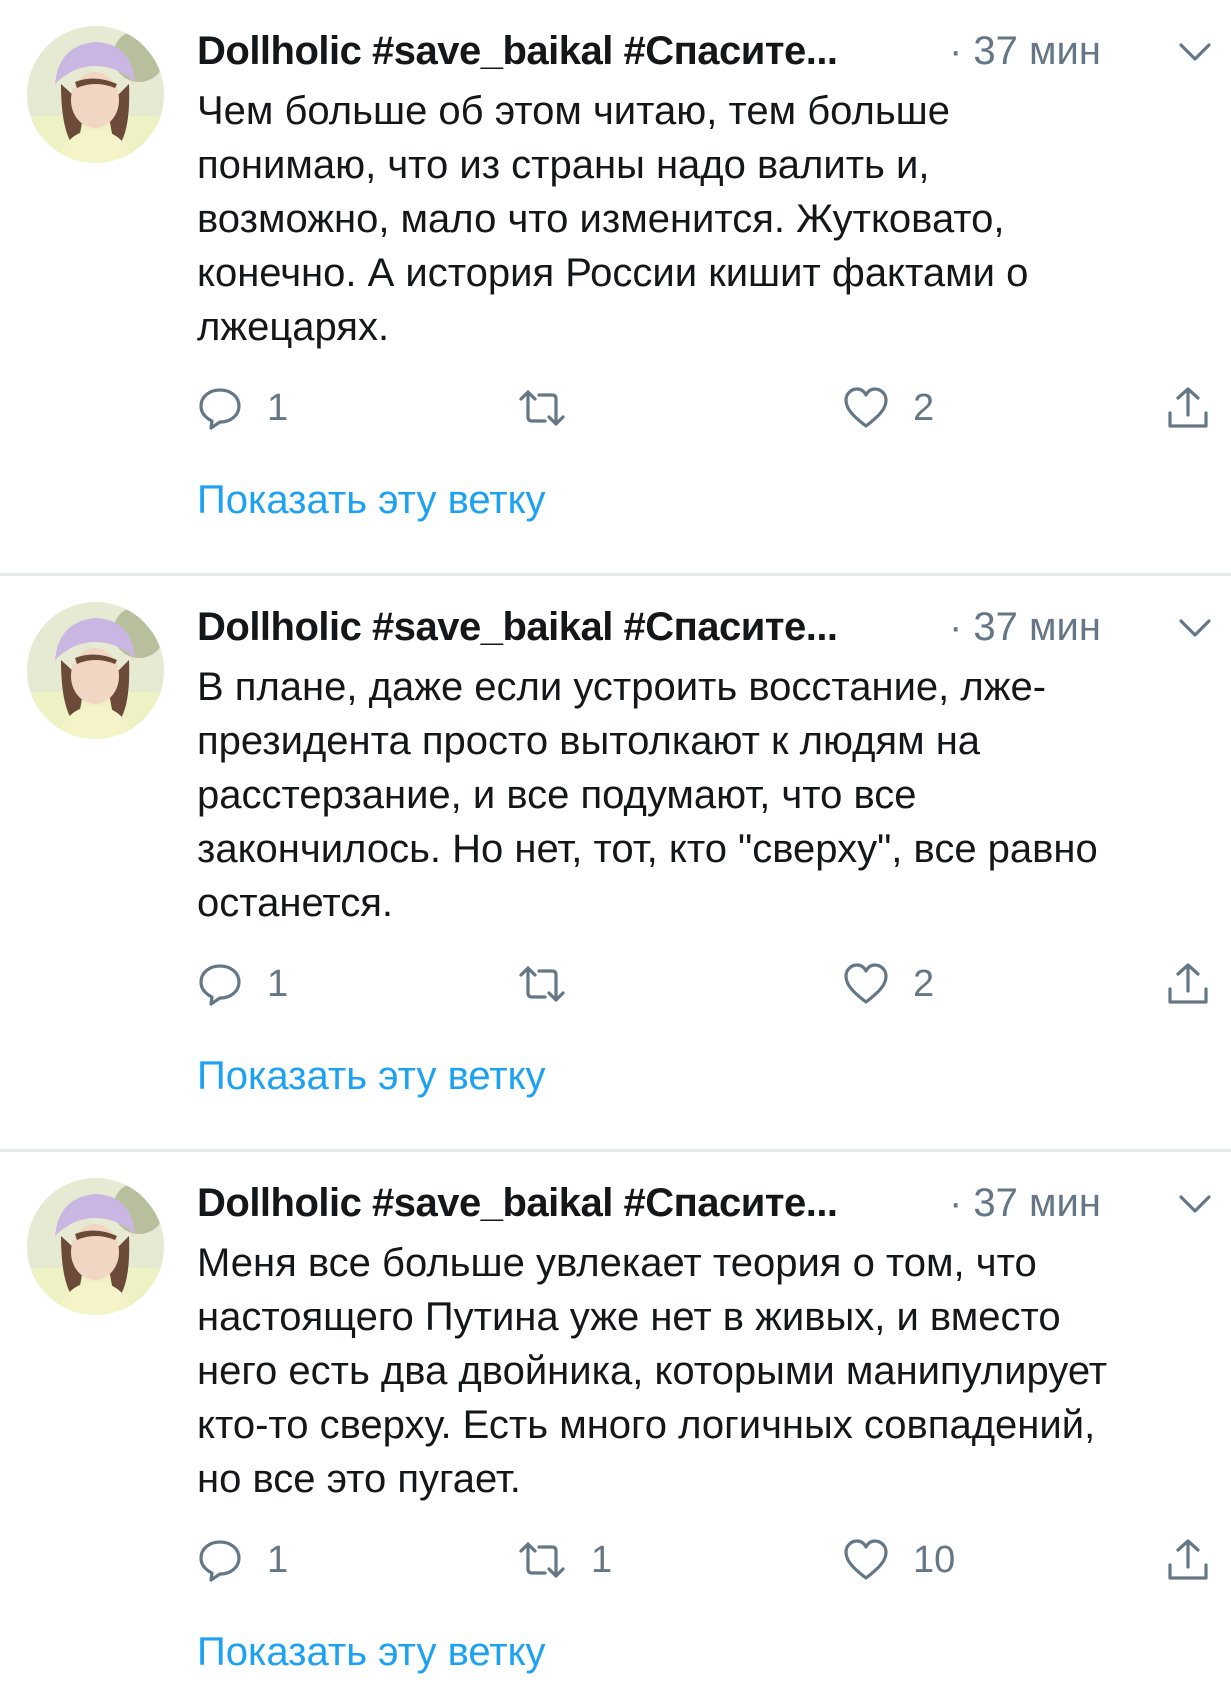 The height and width of the screenshot is (1698, 1231). What do you see at coordinates (934, 1560) in the screenshot?
I see `like-count: 10` at bounding box center [934, 1560].